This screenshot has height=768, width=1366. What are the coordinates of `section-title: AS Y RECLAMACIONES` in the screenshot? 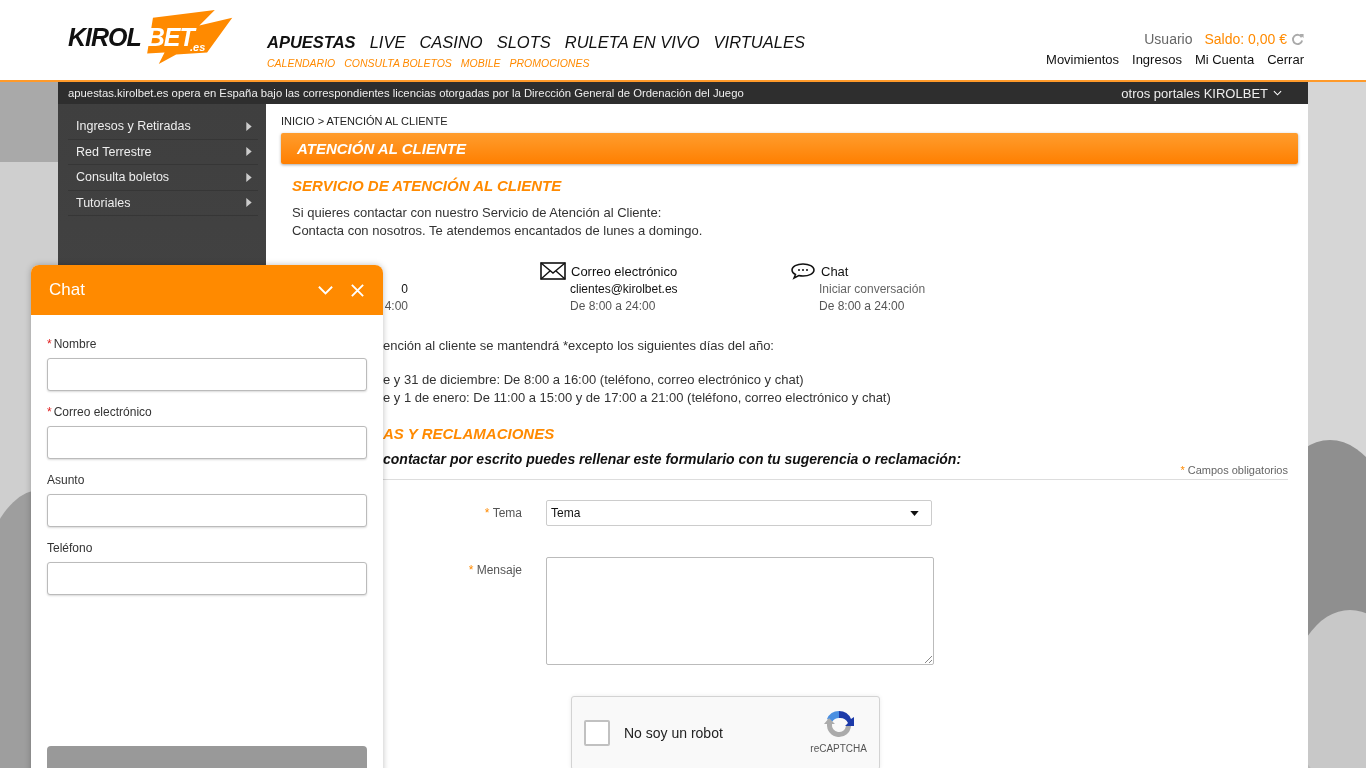 It's located at (469, 433).